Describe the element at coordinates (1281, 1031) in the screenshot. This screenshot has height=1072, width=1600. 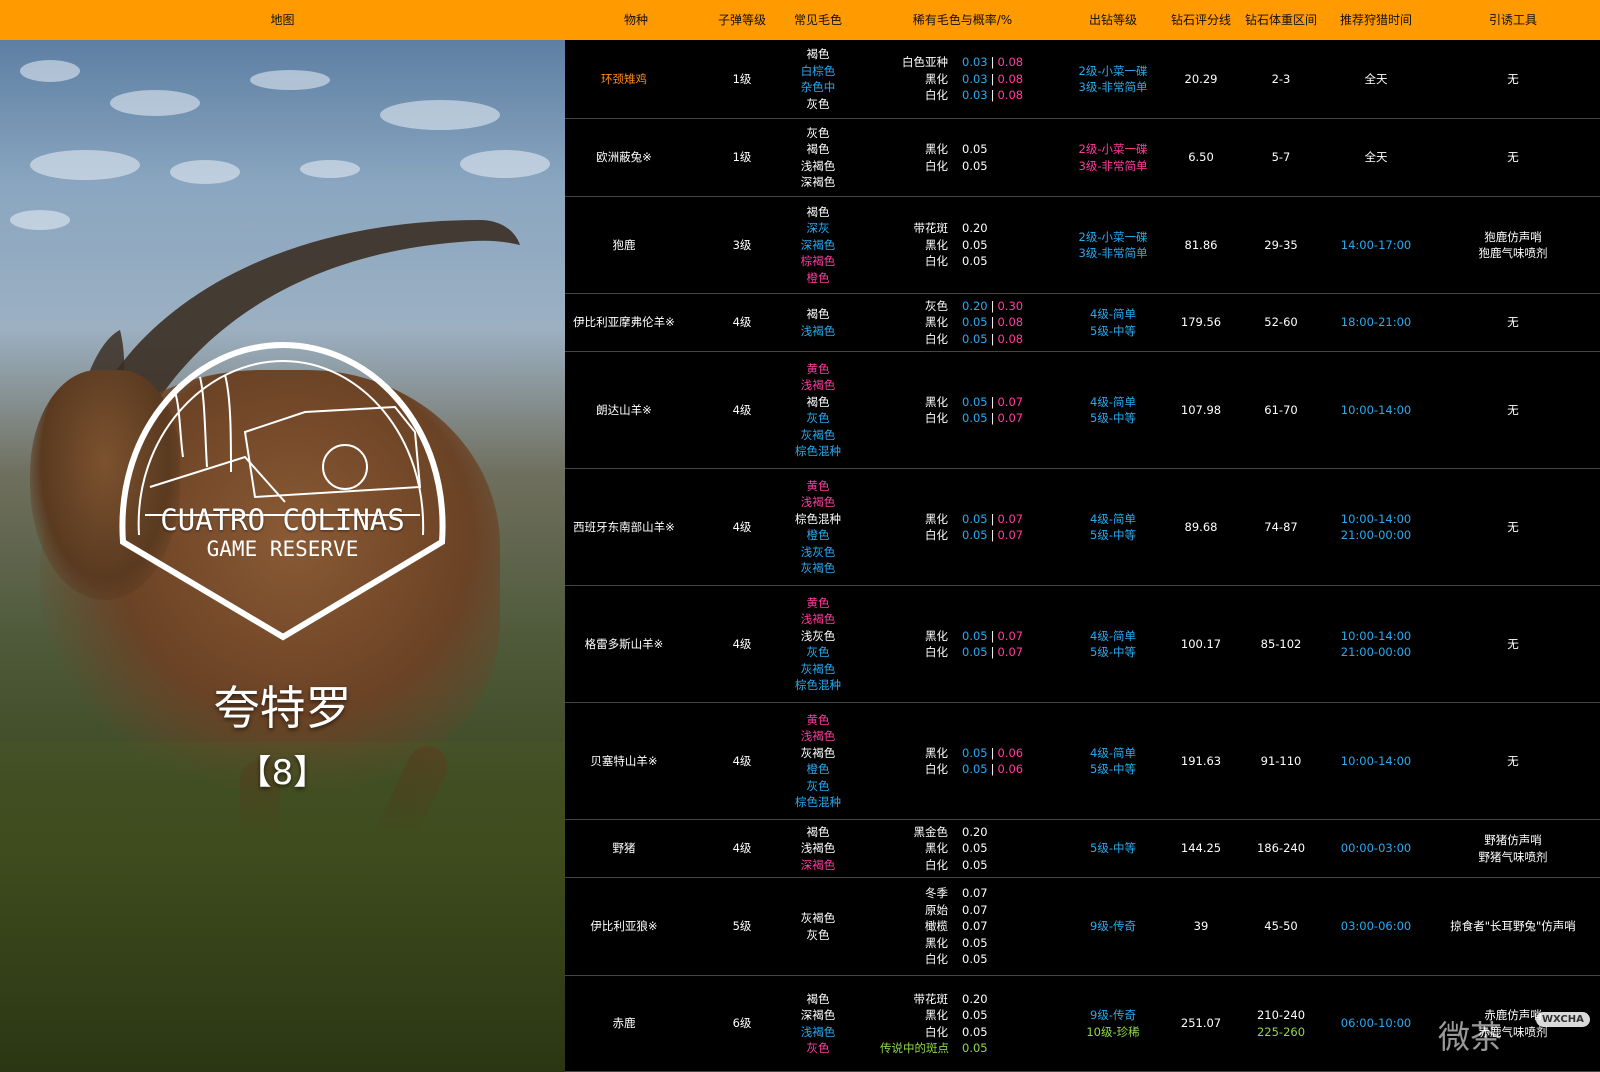
I see `diamond-weight: 225-260` at that location.